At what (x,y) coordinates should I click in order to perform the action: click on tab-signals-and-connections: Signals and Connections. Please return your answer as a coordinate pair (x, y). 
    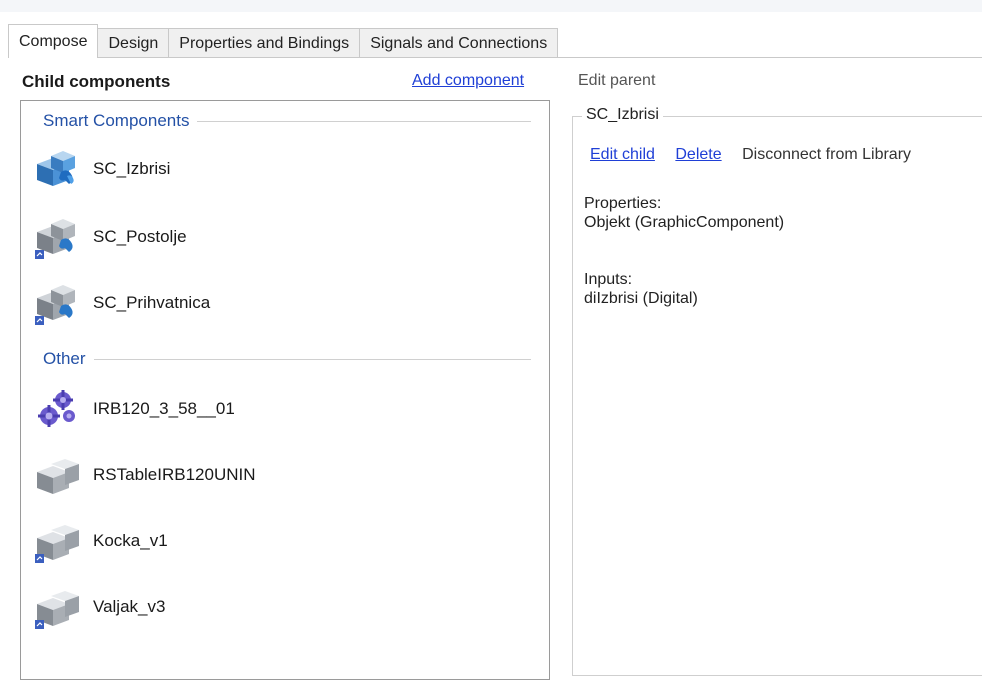
    Looking at the image, I should click on (459, 43).